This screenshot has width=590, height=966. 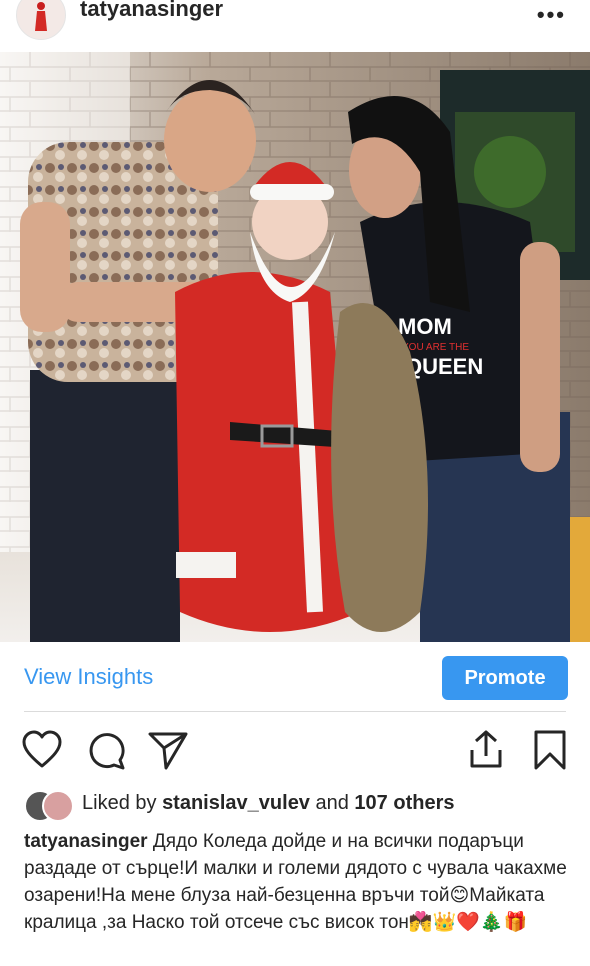 I want to click on shirt-text-middle: YOU ARE THE, so click(x=435, y=347).